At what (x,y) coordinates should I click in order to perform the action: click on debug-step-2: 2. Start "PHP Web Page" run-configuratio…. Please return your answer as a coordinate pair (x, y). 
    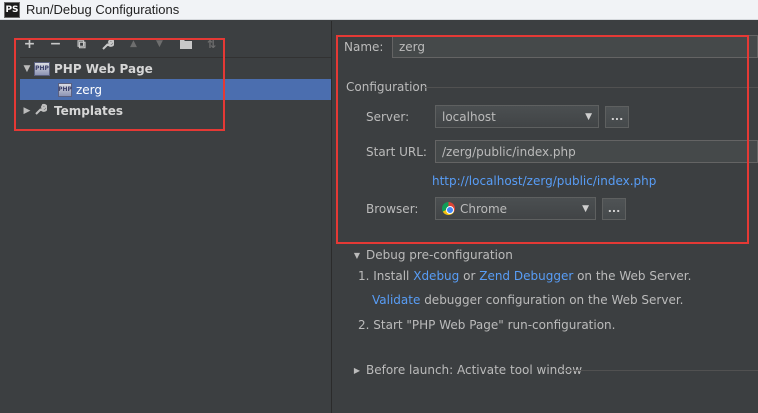
    Looking at the image, I should click on (486, 325).